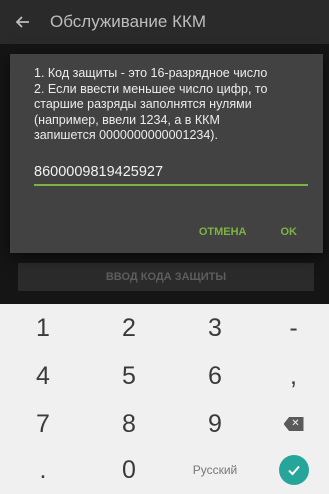  I want to click on enter-security-code-button: ВВОД КОДА ЗАЩИТЫ, so click(166, 277).